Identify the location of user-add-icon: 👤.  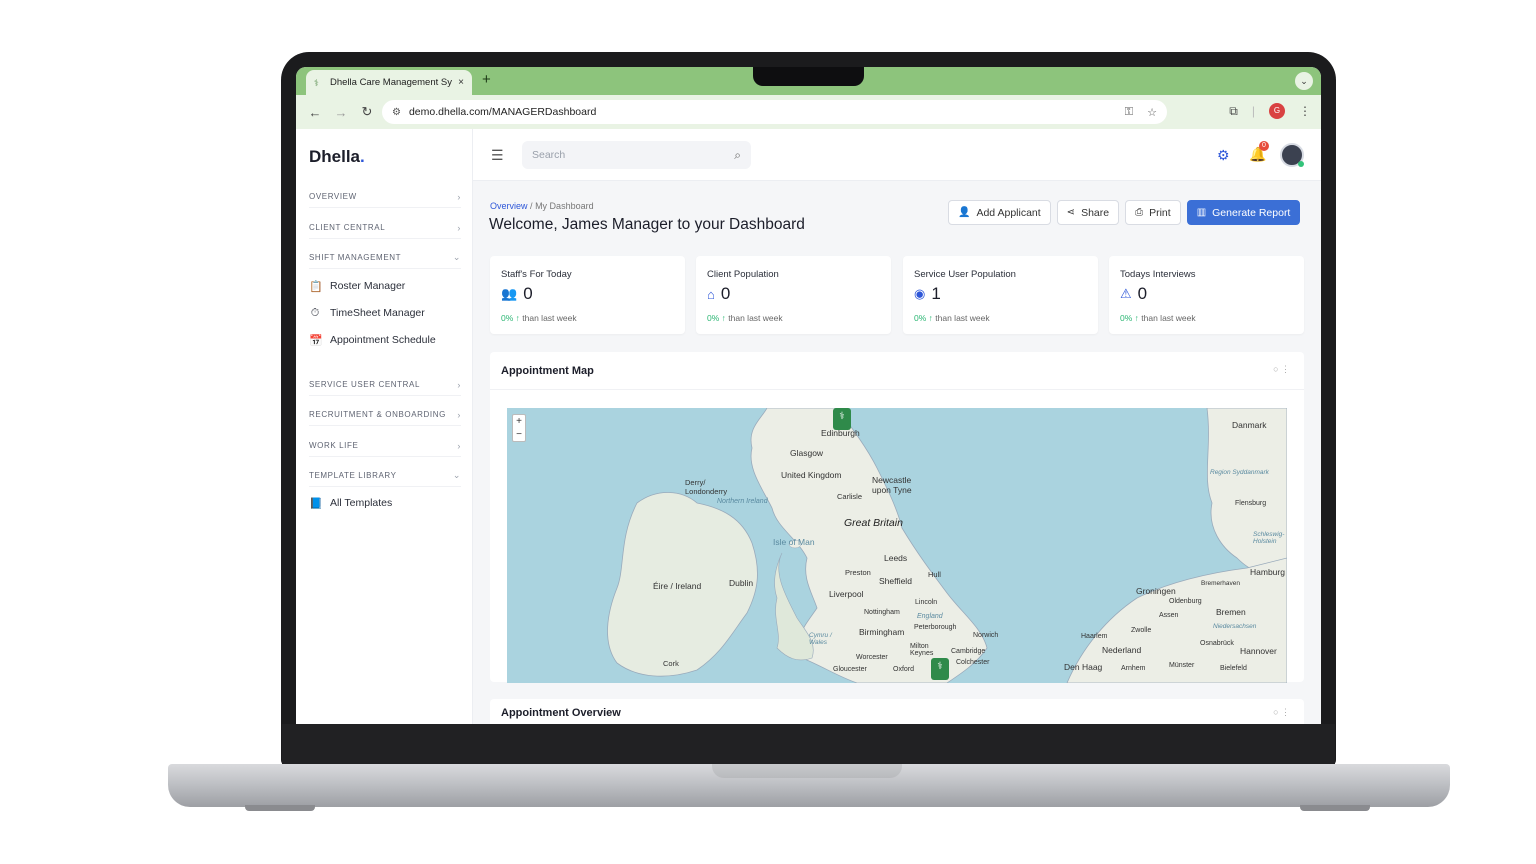
(964, 212).